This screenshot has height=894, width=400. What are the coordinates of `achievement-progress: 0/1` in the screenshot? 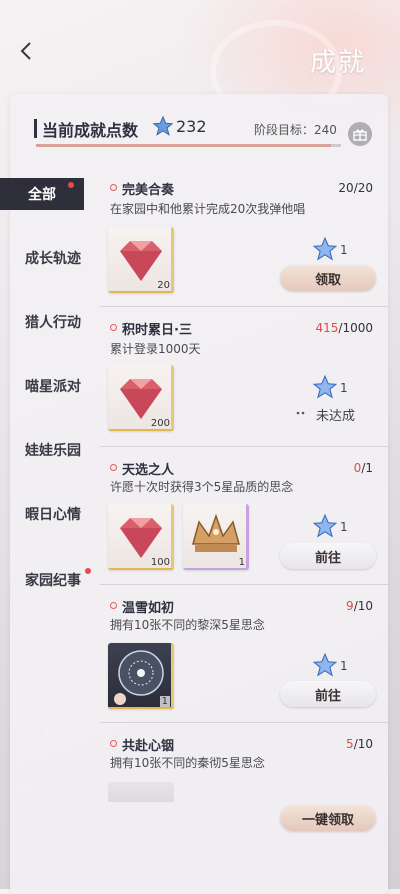 It's located at (338, 468).